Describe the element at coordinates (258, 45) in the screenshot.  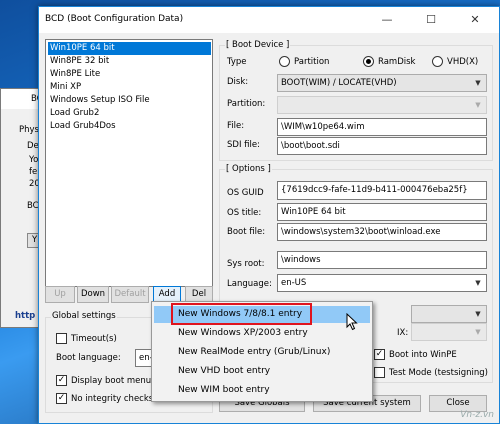
I see `boot-device-group-label: [ Boot Device ]` at that location.